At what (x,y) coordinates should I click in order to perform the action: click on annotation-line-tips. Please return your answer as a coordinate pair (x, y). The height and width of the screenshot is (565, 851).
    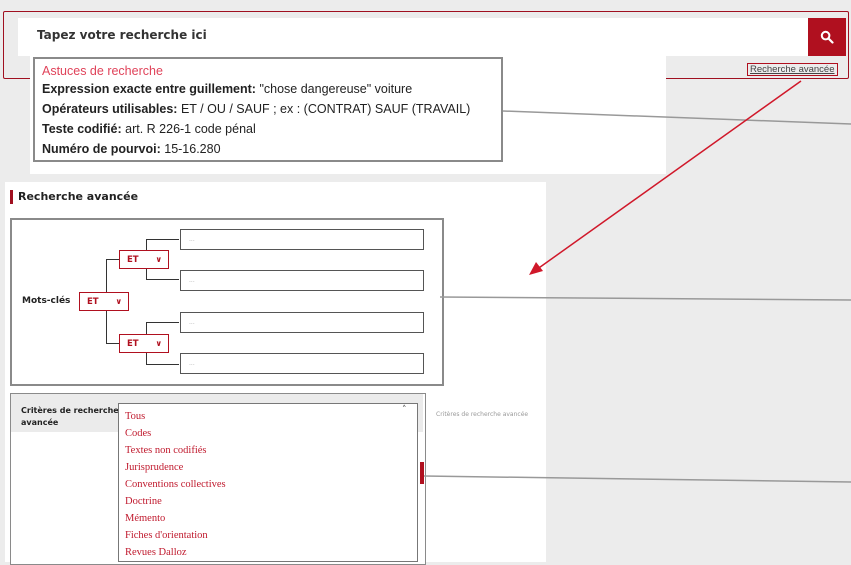
    Looking at the image, I should click on (676, 117).